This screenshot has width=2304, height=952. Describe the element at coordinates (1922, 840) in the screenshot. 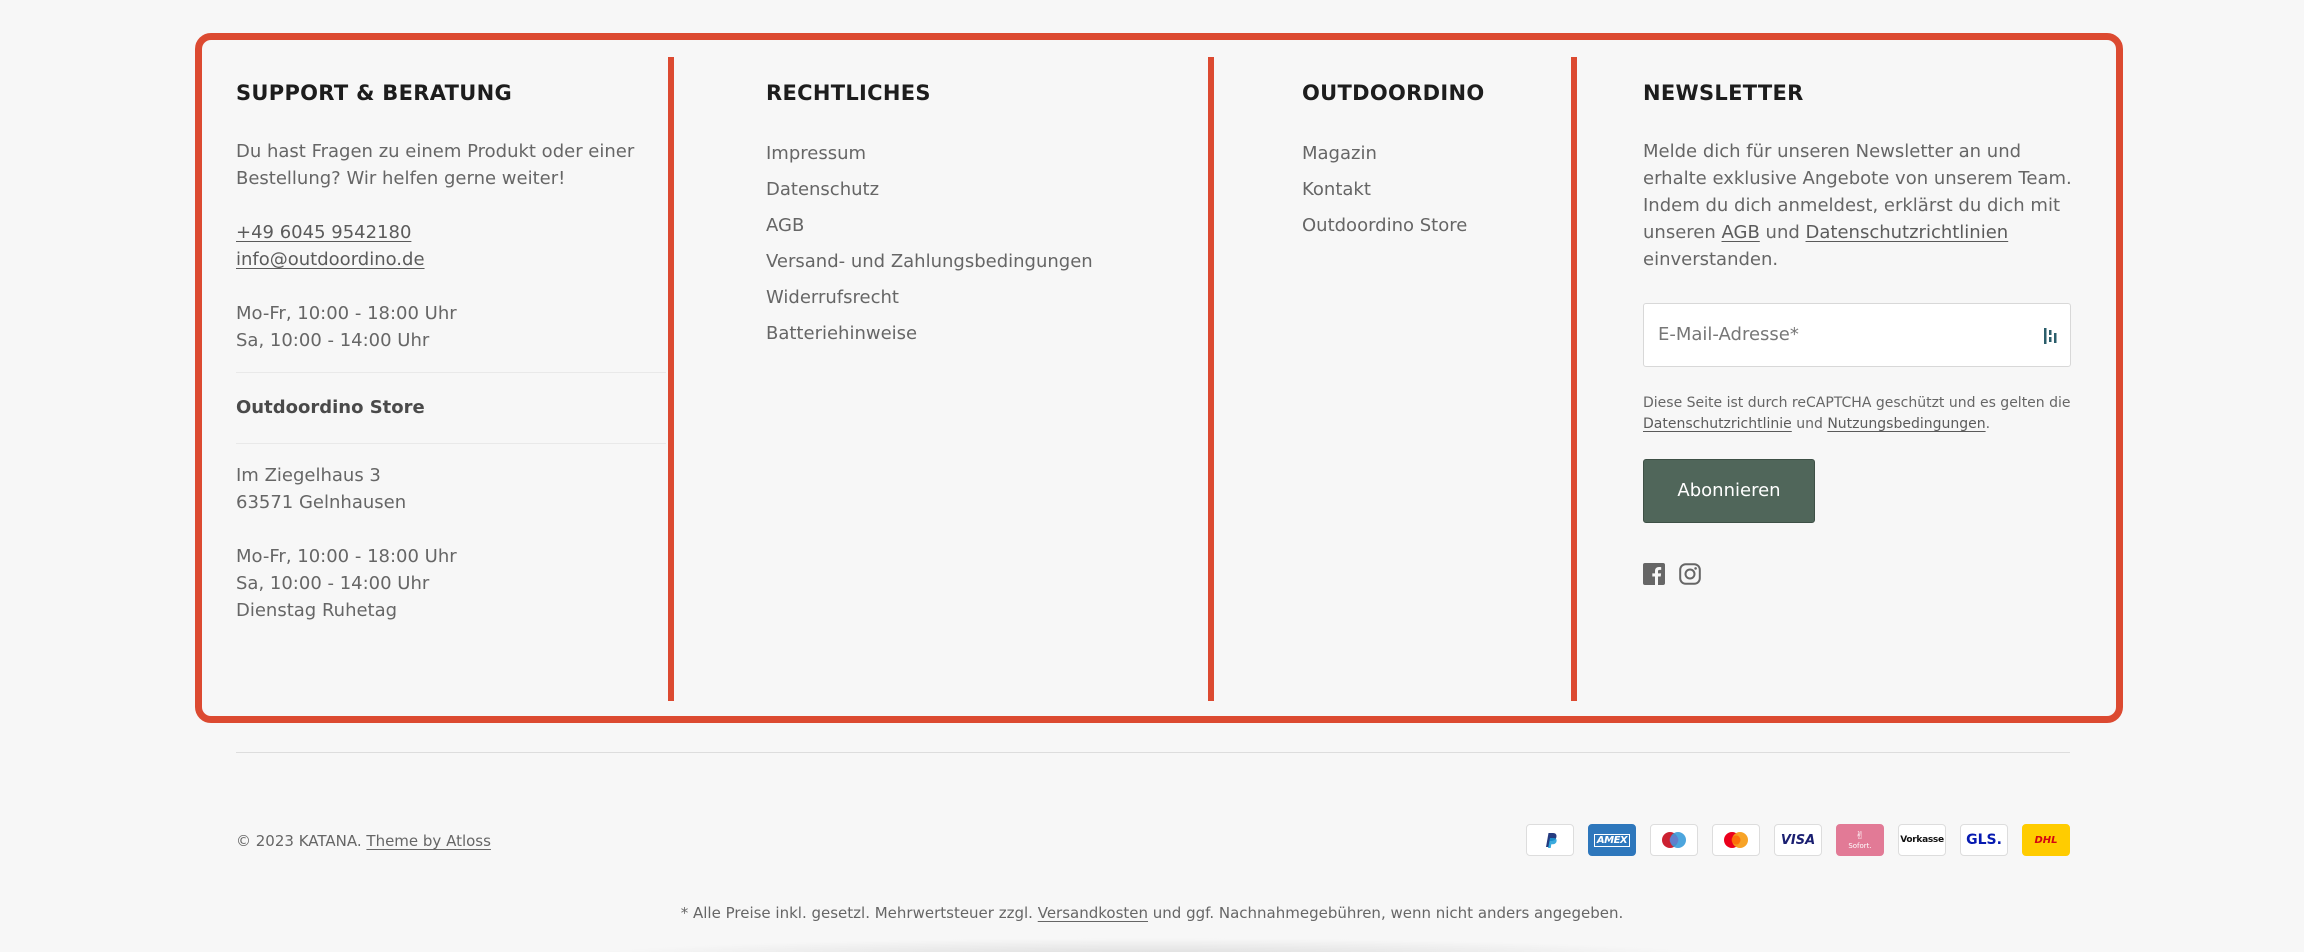

I see `vorkasse-icon: Vorkasse` at that location.